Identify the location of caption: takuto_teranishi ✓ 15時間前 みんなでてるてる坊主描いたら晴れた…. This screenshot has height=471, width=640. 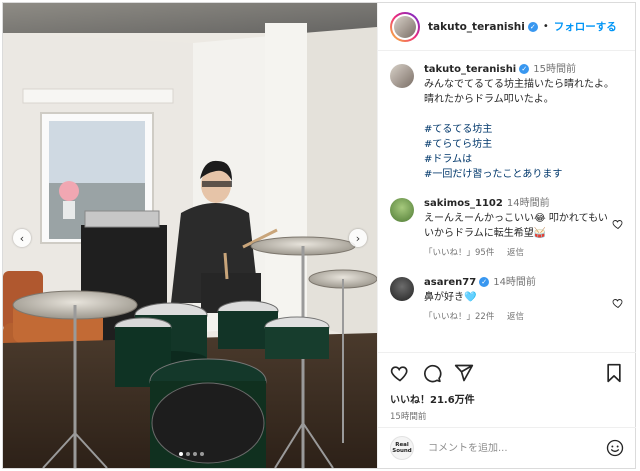
(507, 122).